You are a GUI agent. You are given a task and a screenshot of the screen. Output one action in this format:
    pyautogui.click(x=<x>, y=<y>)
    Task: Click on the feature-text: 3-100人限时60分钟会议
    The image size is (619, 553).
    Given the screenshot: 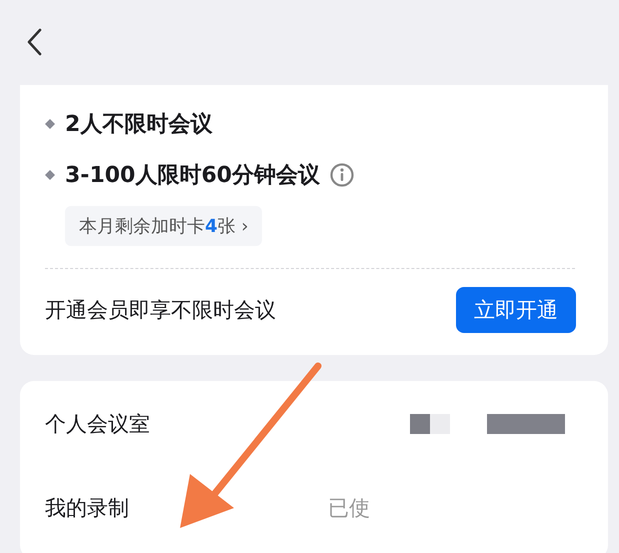 What is the action you would take?
    pyautogui.click(x=192, y=176)
    